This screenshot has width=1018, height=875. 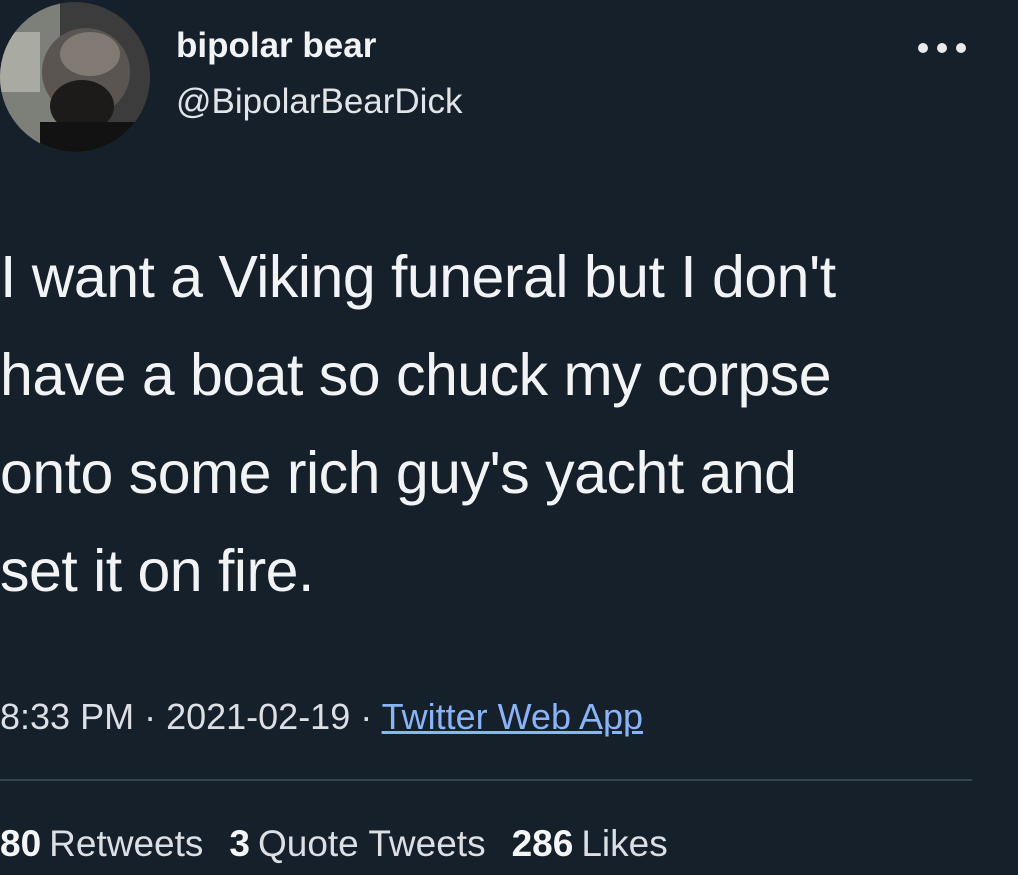 What do you see at coordinates (398, 473) in the screenshot?
I see `tweet-text-line: onto some rich guy's yacht and` at bounding box center [398, 473].